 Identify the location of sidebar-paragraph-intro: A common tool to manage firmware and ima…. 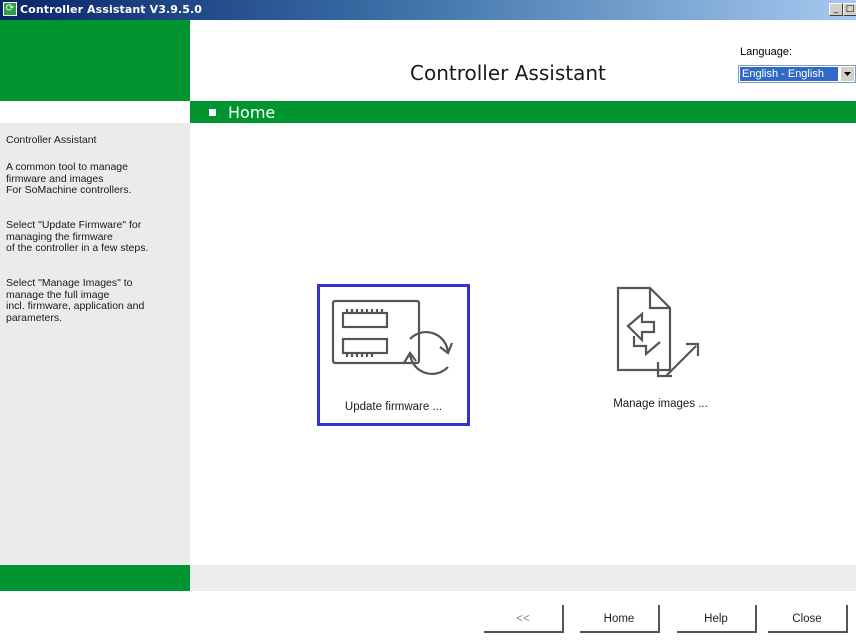
(69, 178).